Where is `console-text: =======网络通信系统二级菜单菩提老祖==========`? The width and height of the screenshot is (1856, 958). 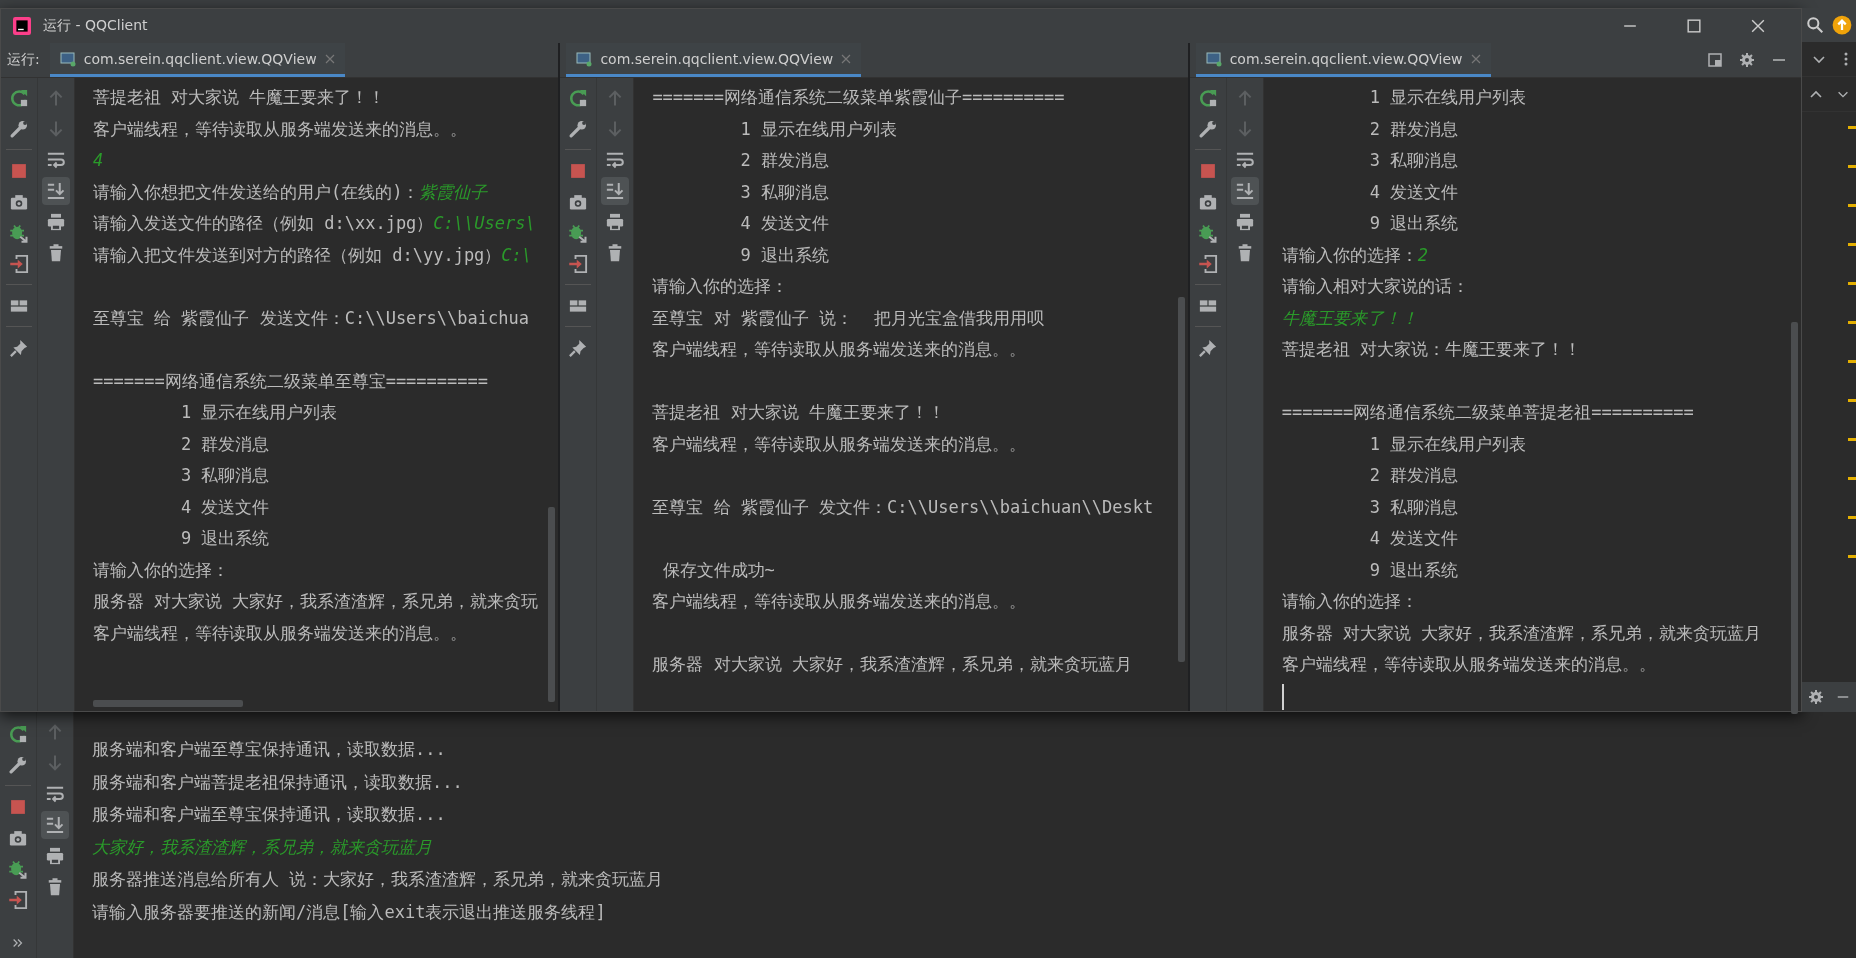
console-text: =======网络通信系统二级菜单菩提老祖========== is located at coordinates (1487, 412).